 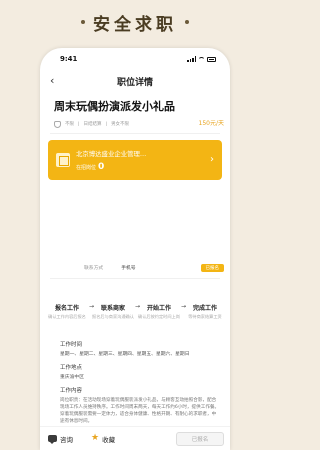 I want to click on company-count-value: 0, so click(x=101, y=166).